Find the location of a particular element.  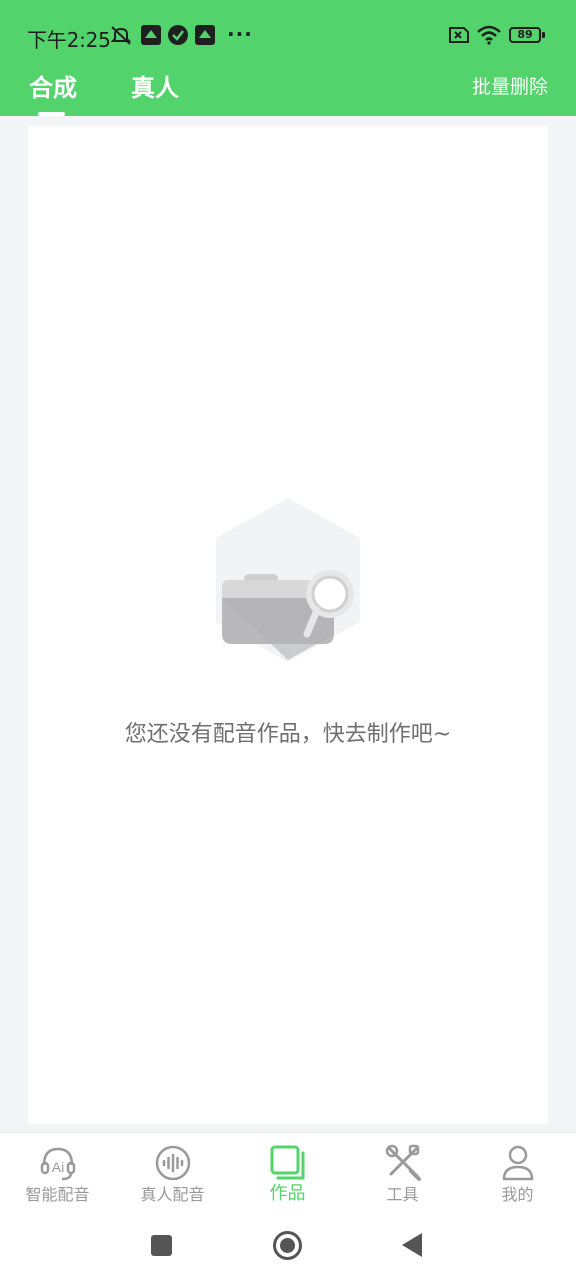

nav-item-tools: 工具 is located at coordinates (402, 1172).